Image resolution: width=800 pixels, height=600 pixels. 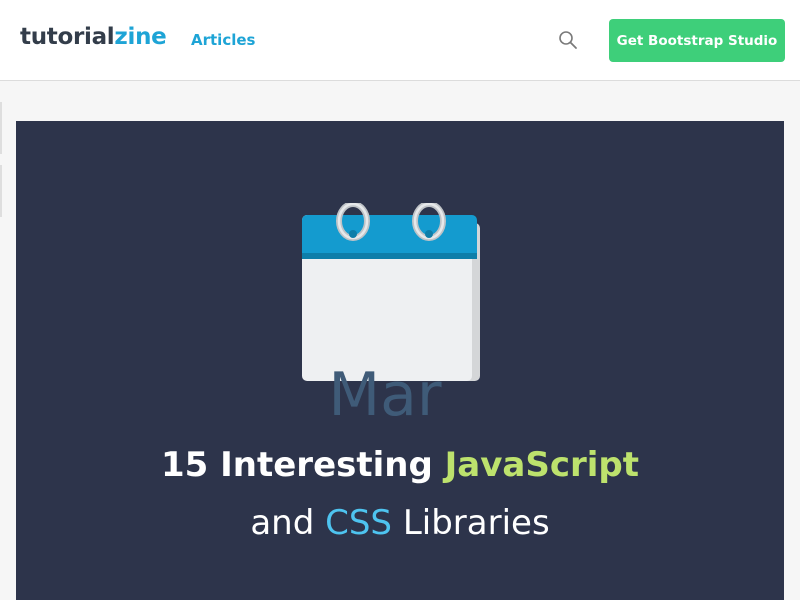 I want to click on get-bootstrap-studio-button: Get Bootstrap Studio, so click(x=697, y=40).